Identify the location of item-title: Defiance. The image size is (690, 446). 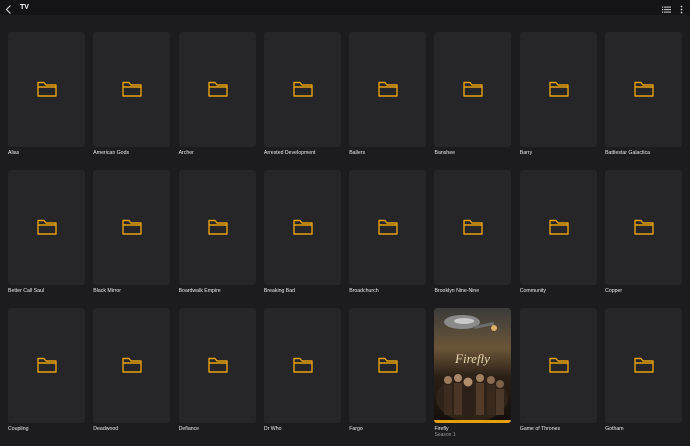
(189, 429).